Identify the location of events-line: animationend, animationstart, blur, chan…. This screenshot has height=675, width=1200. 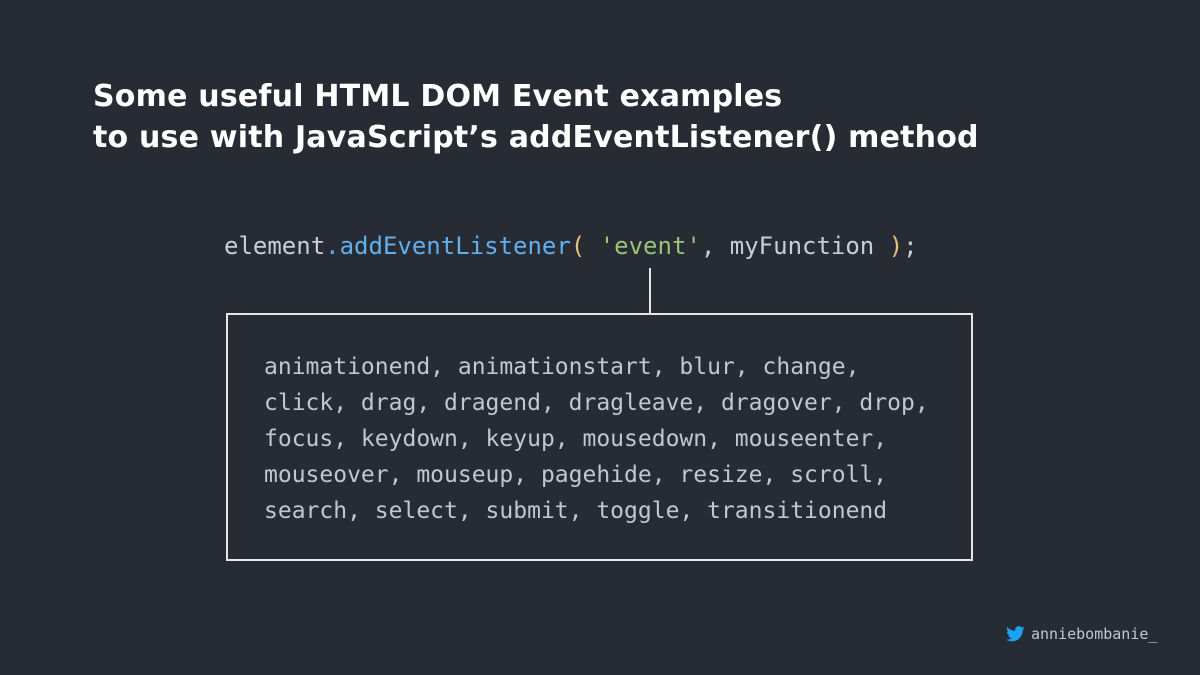
(562, 367).